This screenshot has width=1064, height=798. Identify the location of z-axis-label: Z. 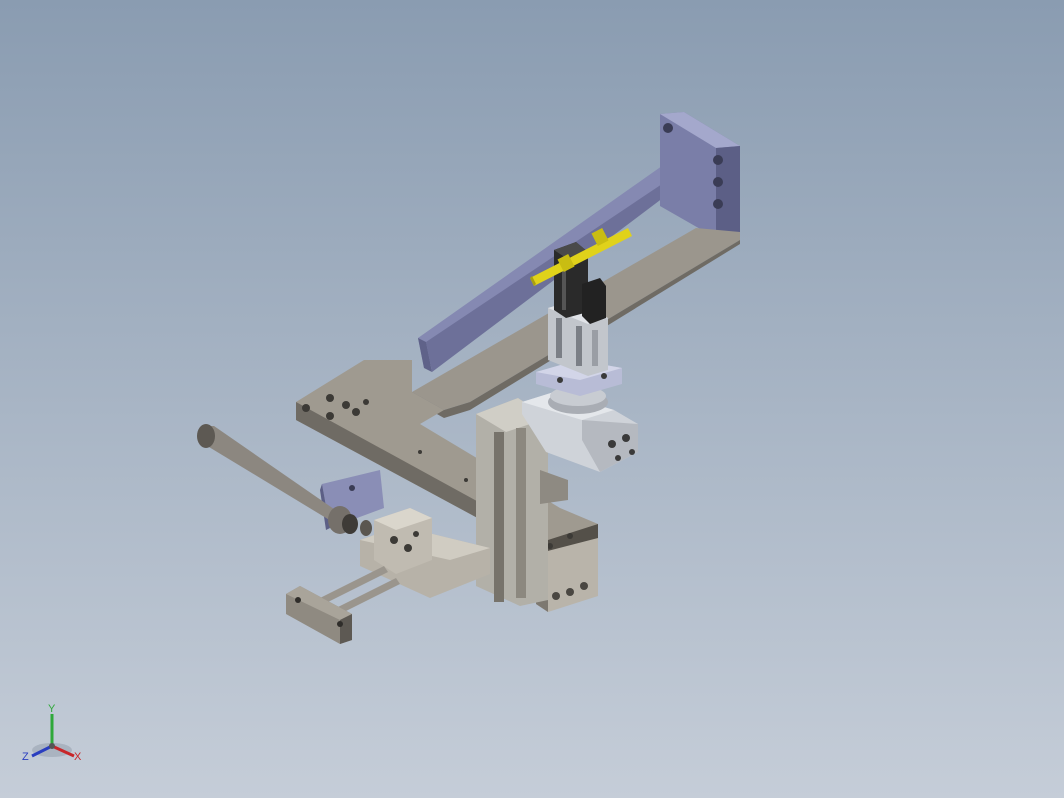
(25, 757).